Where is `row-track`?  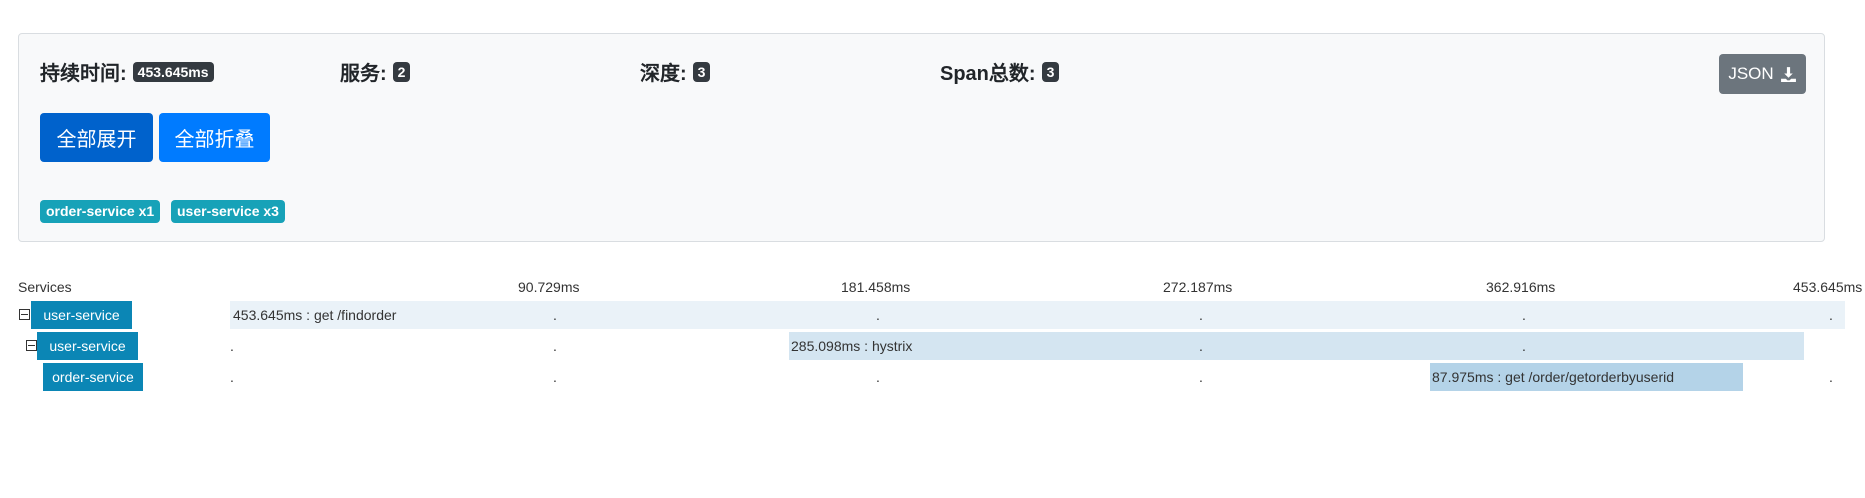 row-track is located at coordinates (1037, 315).